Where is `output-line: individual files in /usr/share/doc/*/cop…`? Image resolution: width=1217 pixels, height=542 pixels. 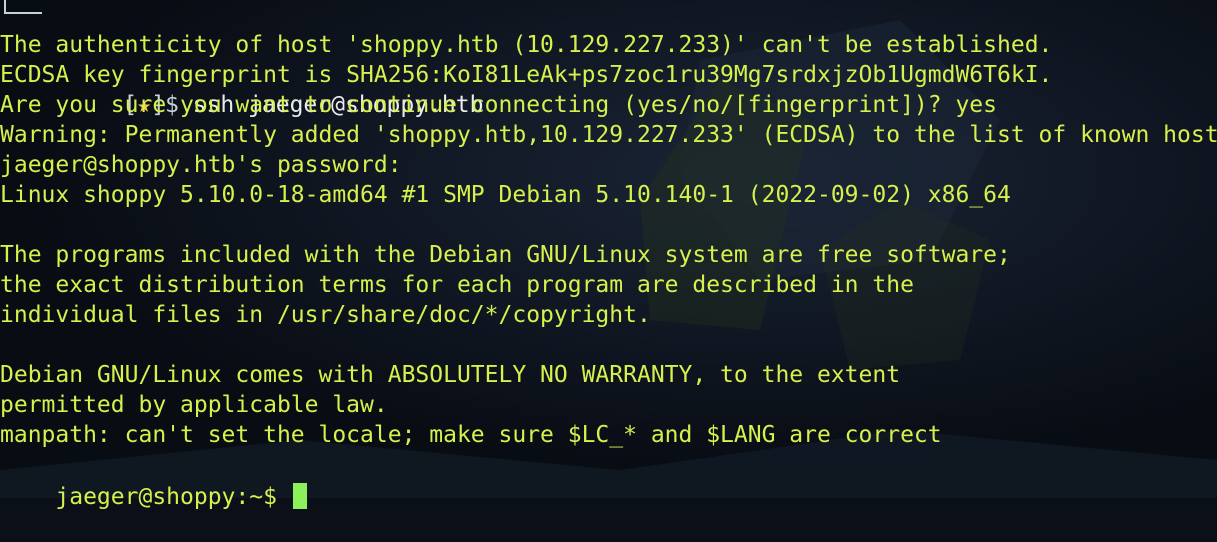
output-line: individual files in /usr/share/doc/*/cop… is located at coordinates (325, 315).